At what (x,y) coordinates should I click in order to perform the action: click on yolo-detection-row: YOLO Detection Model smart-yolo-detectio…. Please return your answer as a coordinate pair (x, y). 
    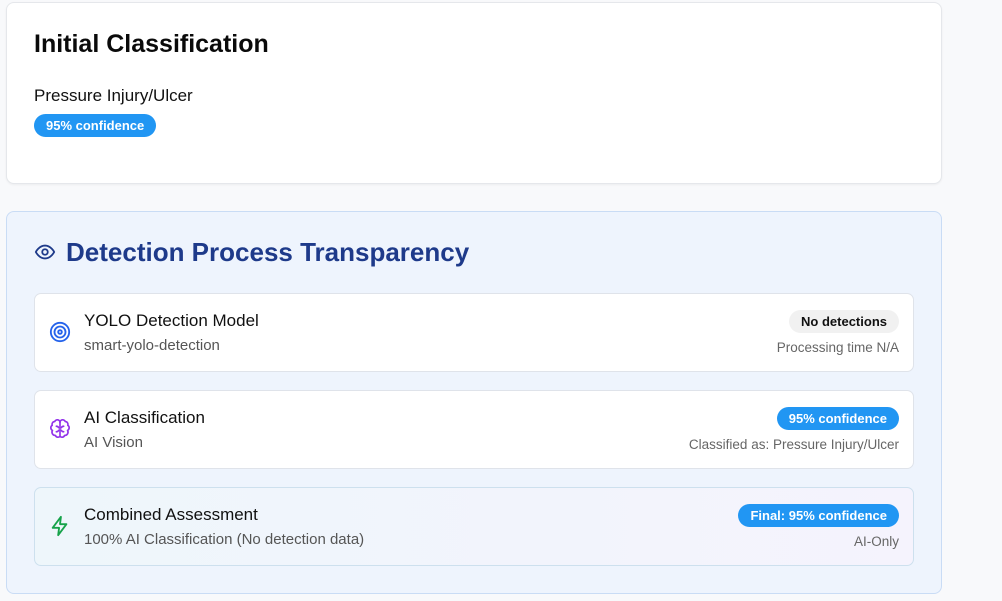
    Looking at the image, I should click on (474, 332).